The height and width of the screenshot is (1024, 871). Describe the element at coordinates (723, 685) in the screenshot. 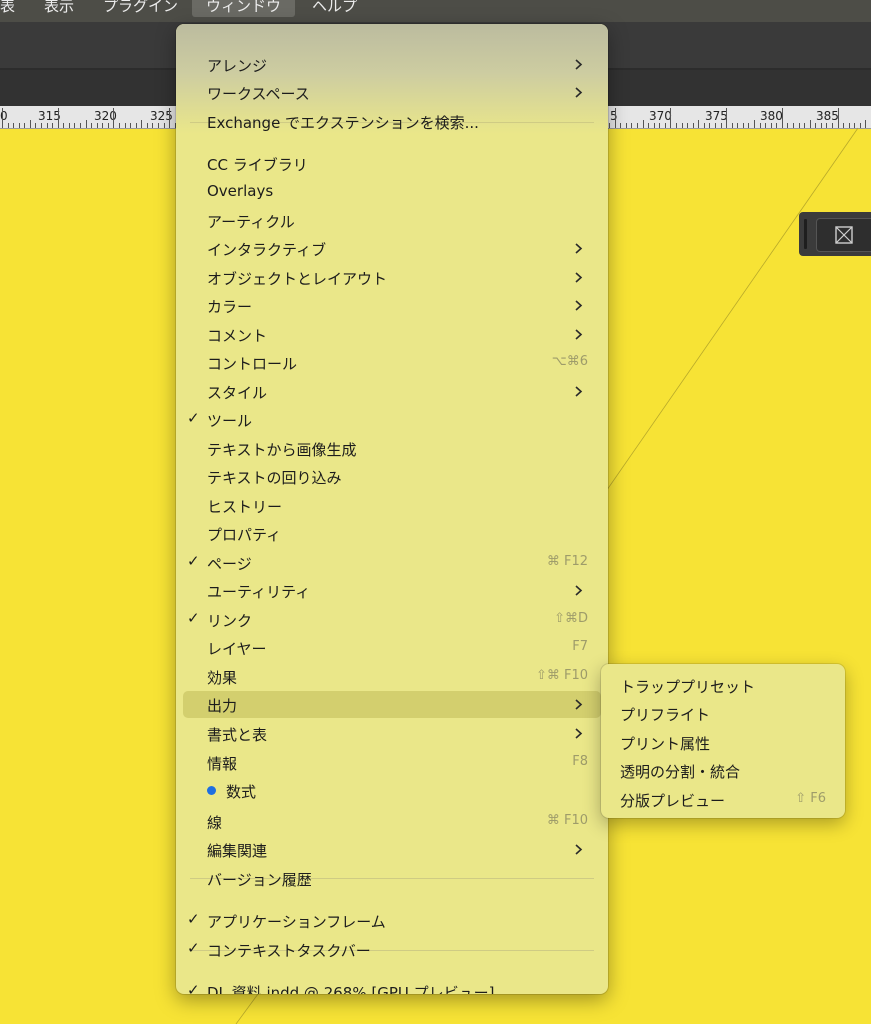

I see `submenu-item: トラッププリセット` at that location.